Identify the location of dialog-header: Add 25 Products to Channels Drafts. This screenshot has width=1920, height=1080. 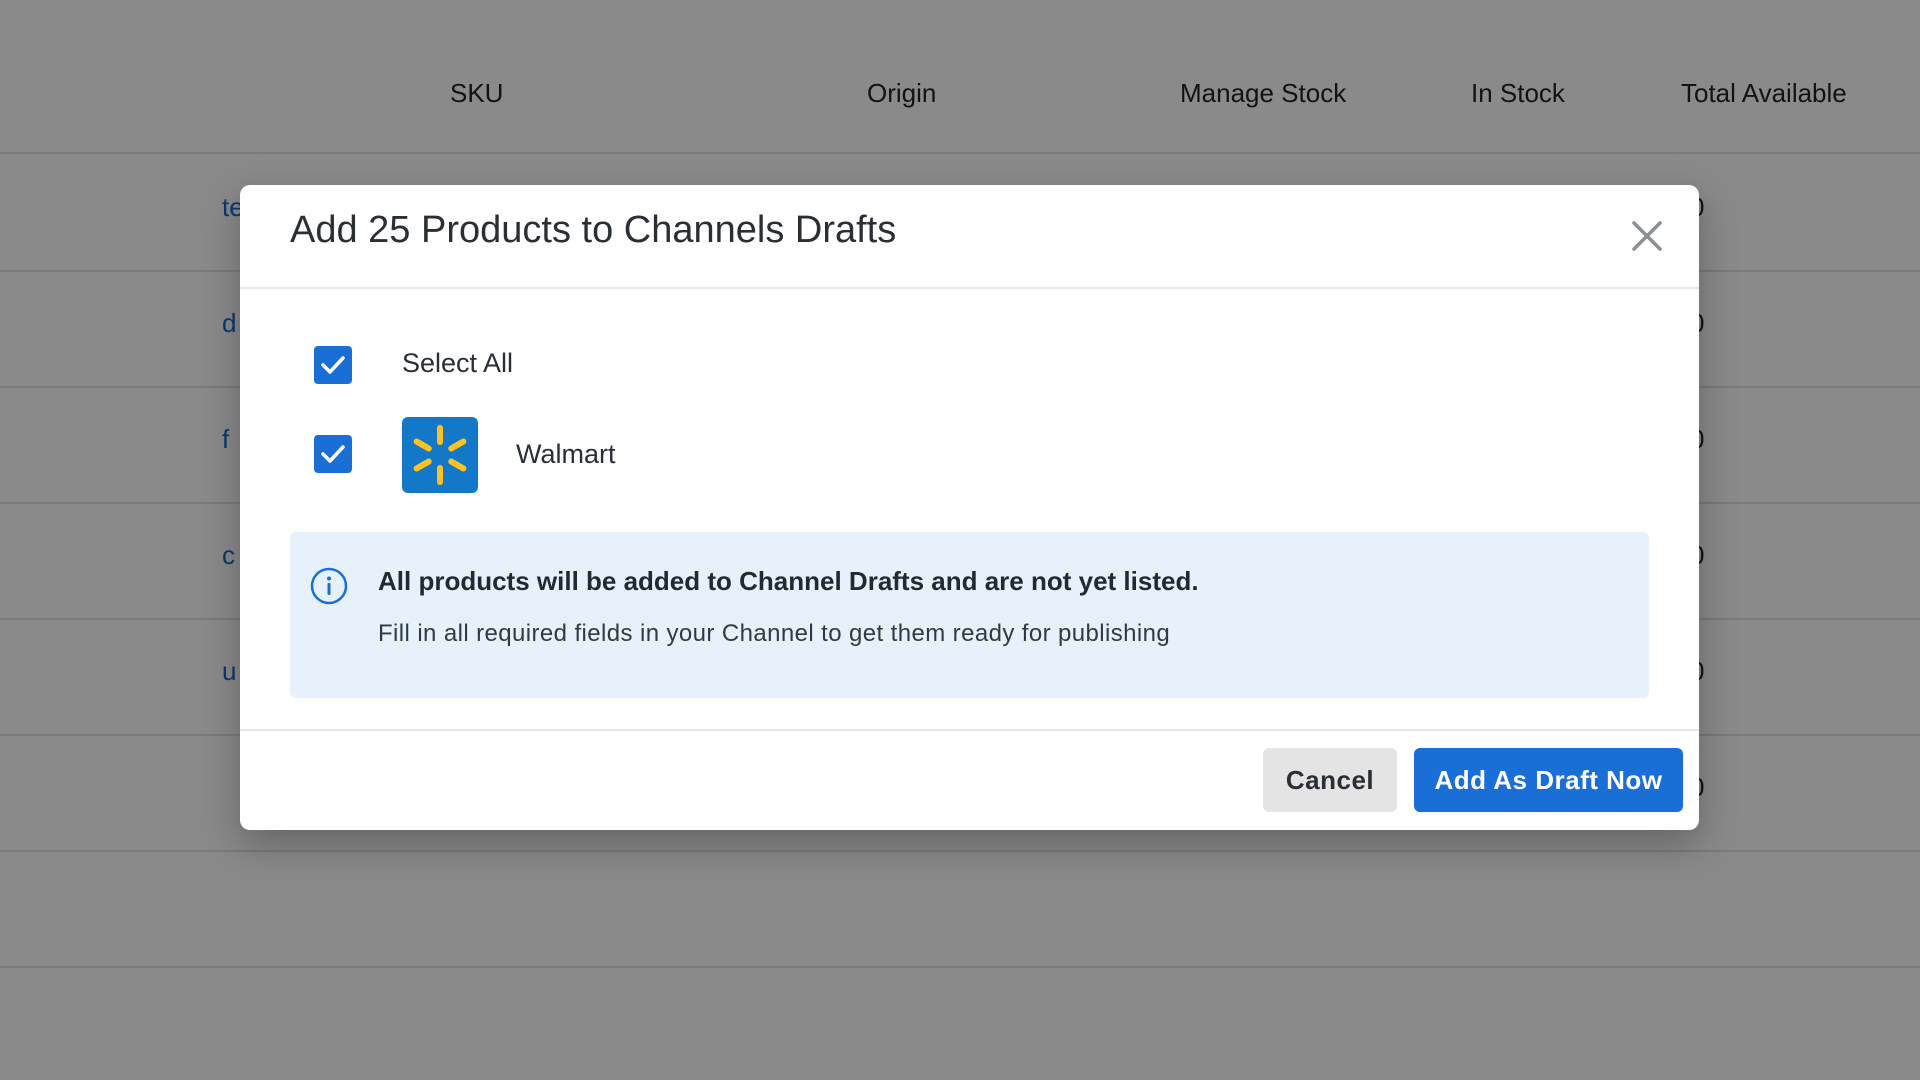
(969, 237).